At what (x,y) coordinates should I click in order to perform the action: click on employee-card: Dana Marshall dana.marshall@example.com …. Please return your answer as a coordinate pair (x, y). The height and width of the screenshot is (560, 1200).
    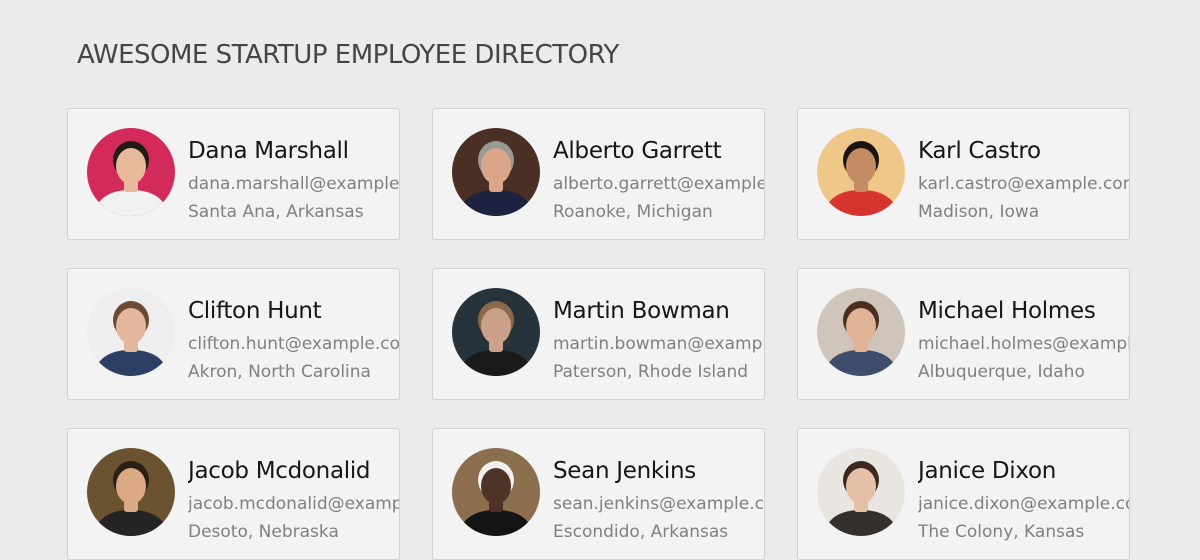
    Looking at the image, I should click on (233, 174).